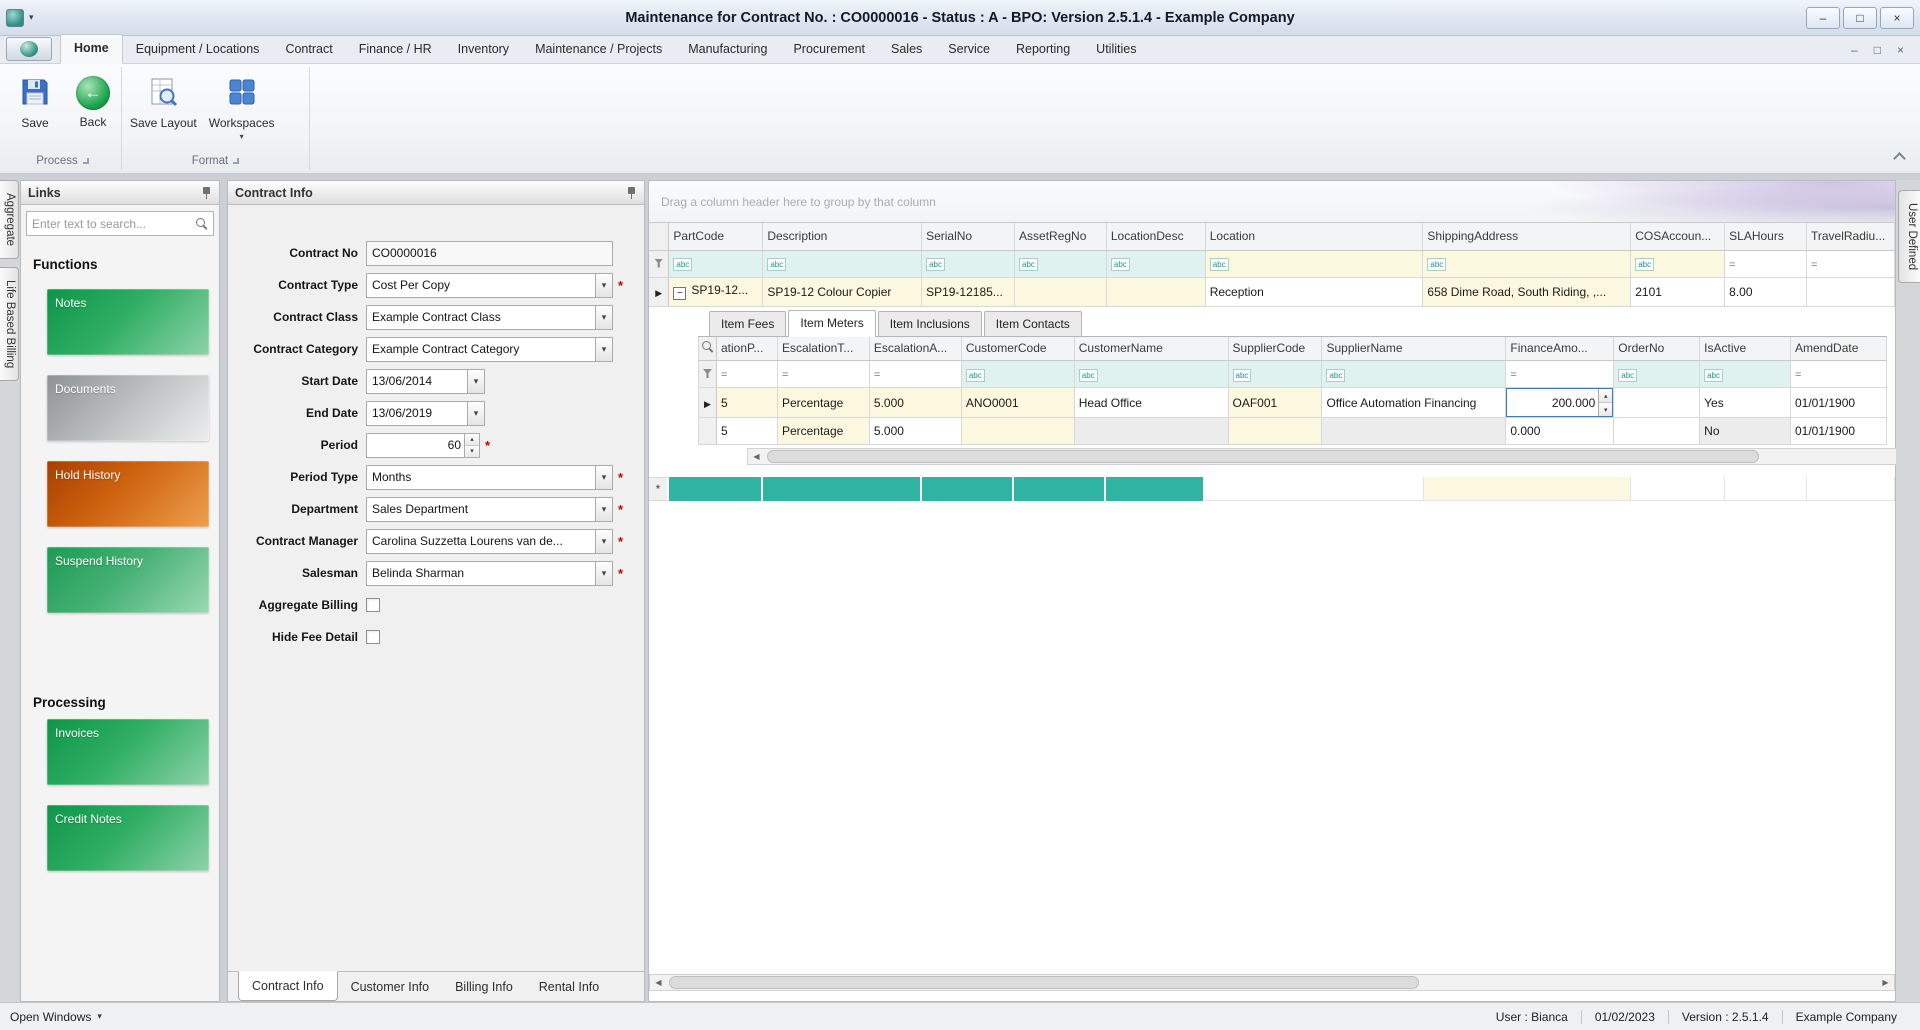 The image size is (1920, 1030). I want to click on ribbon-tab-contract: Contract, so click(308, 49).